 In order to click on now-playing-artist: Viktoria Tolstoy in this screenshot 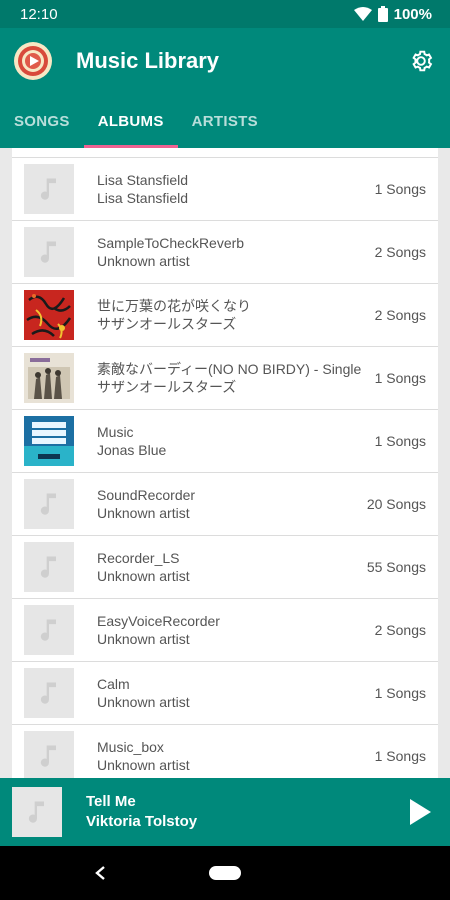, I will do `click(142, 821)`.